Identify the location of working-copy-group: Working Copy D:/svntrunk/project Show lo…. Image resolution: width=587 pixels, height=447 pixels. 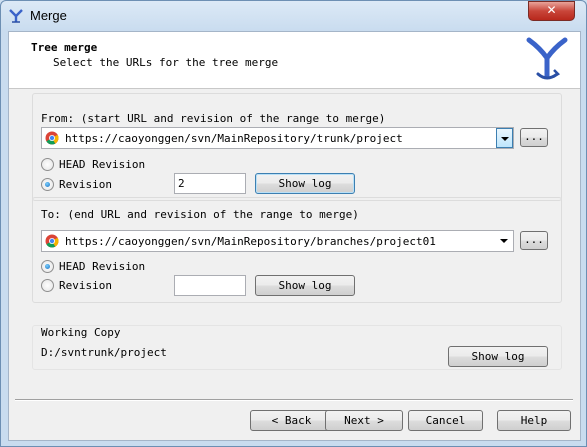
(297, 347).